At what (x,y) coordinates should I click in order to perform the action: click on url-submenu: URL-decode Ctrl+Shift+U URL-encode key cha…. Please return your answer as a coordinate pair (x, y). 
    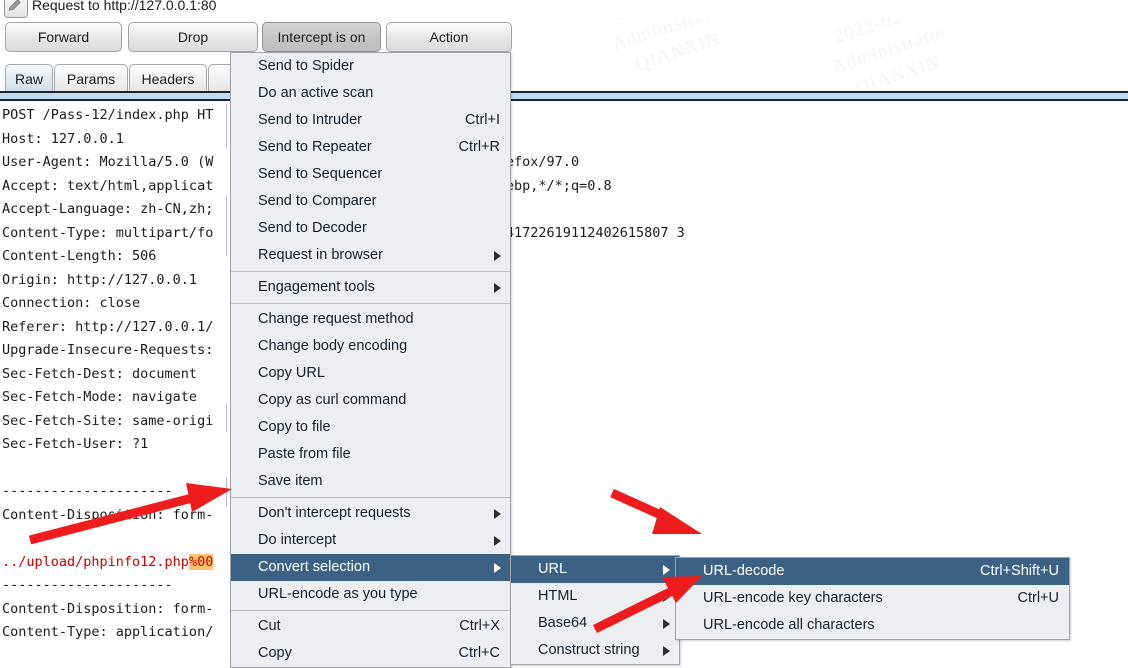
    Looking at the image, I should click on (872, 598).